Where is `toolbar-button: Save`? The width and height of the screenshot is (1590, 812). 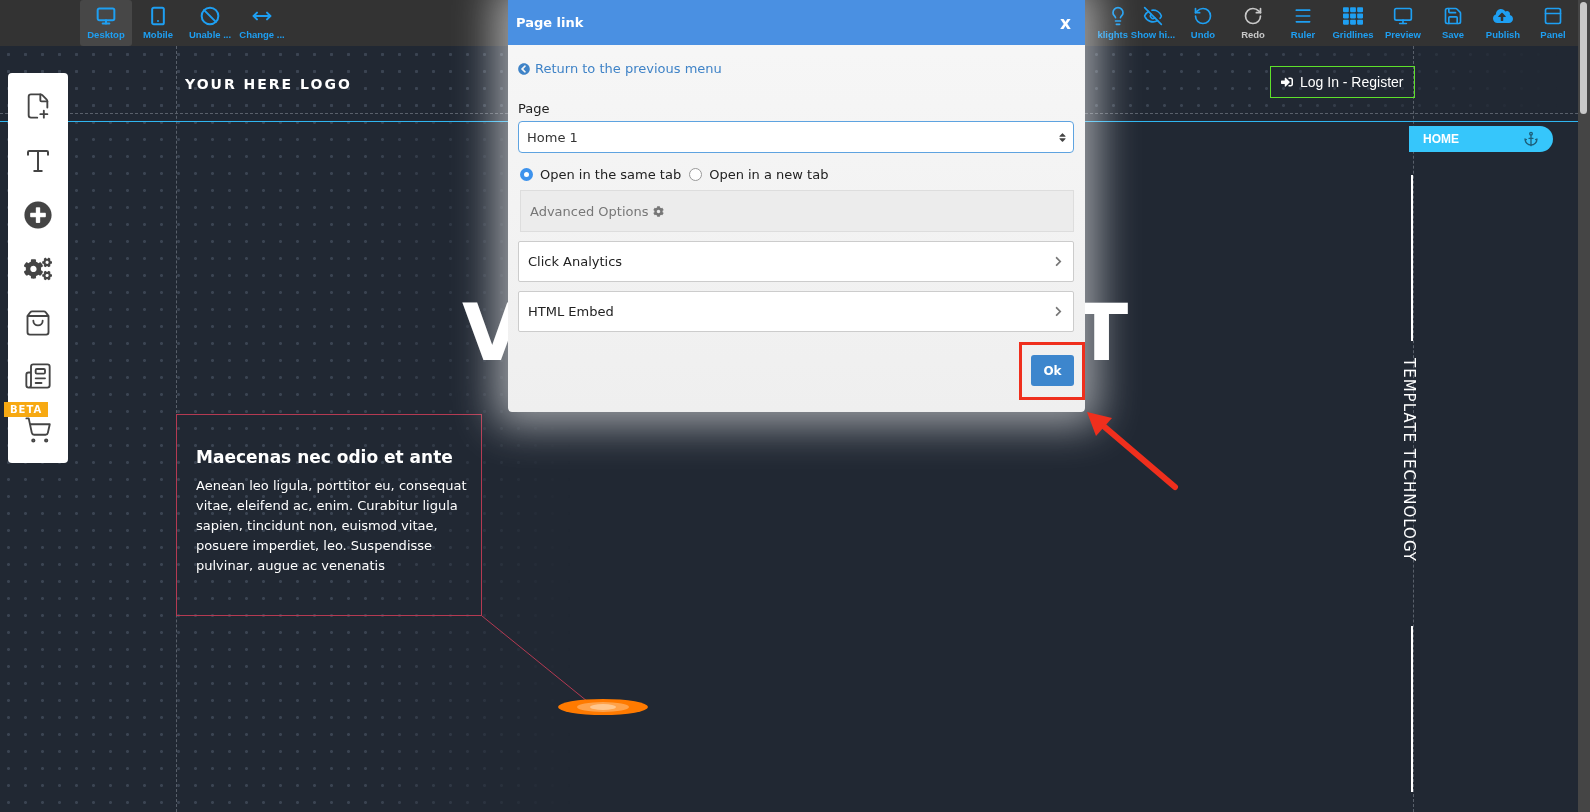
toolbar-button: Save is located at coordinates (1453, 23).